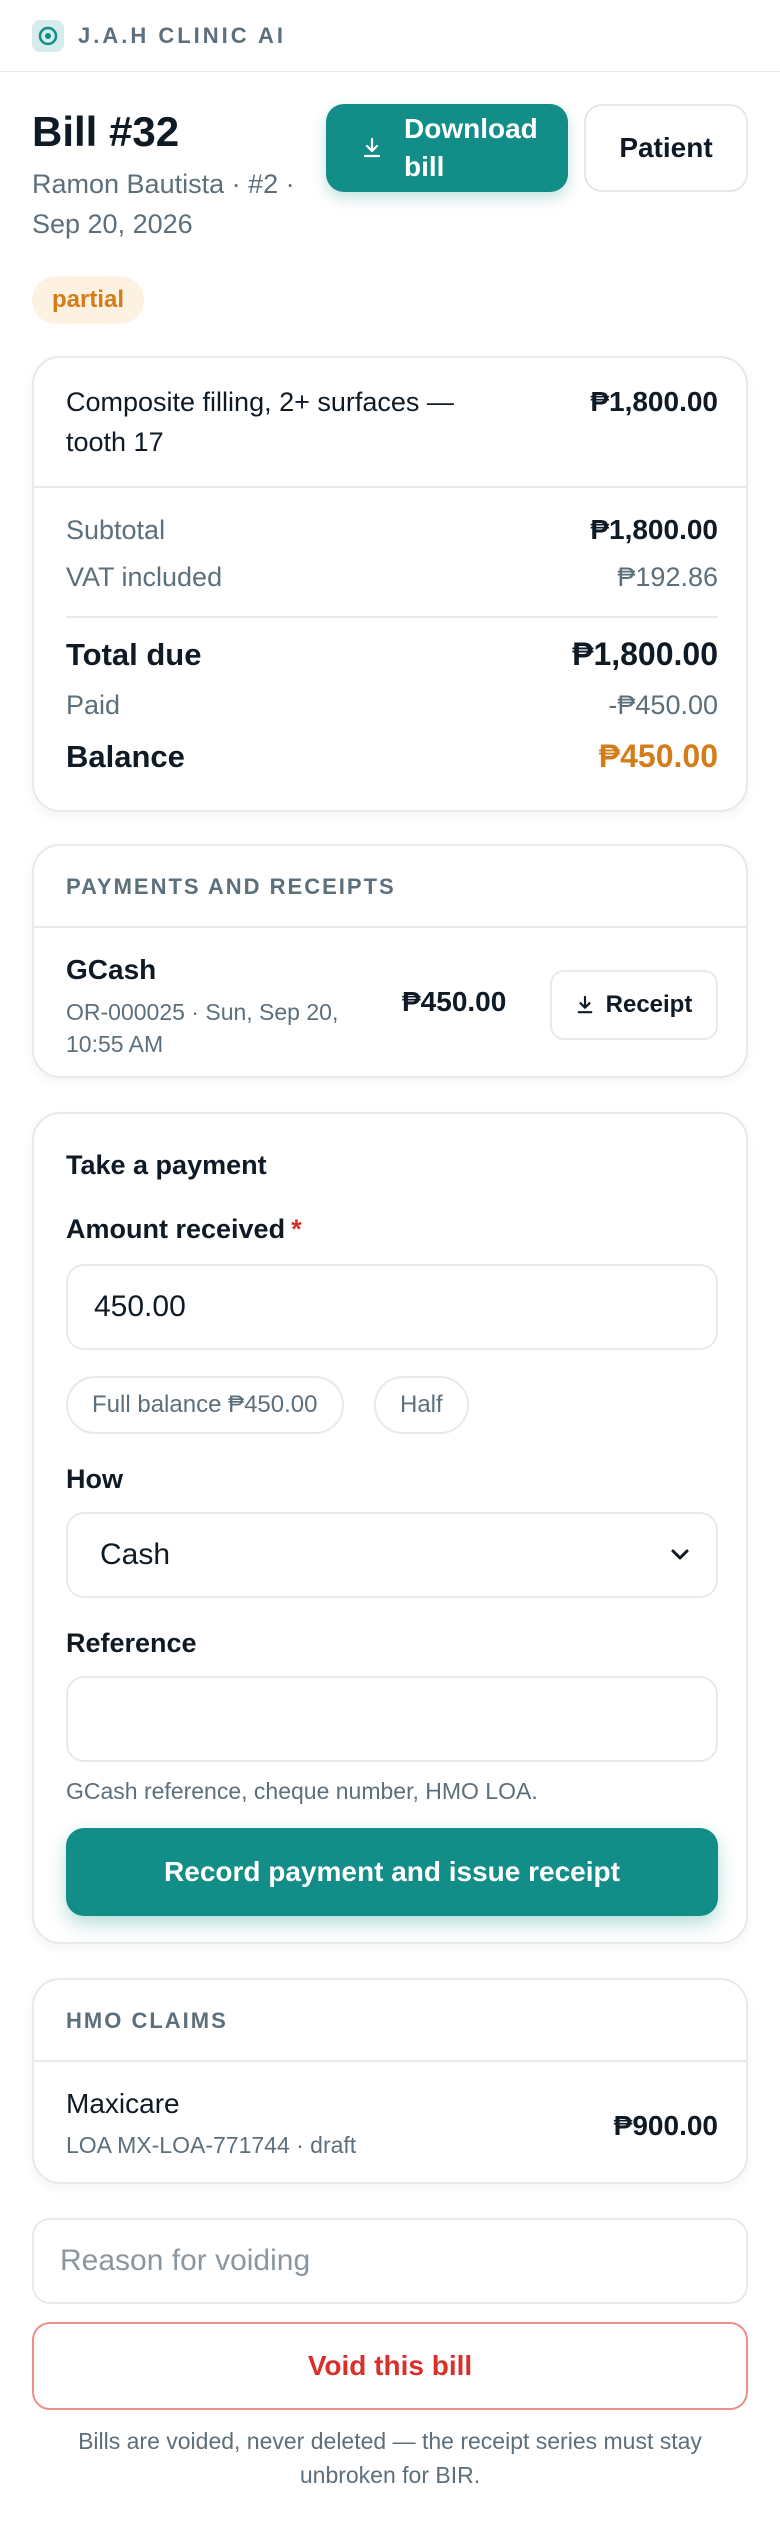  Describe the element at coordinates (147, 2020) in the screenshot. I see `hmo-claims-heading: HMO CLAIMS` at that location.